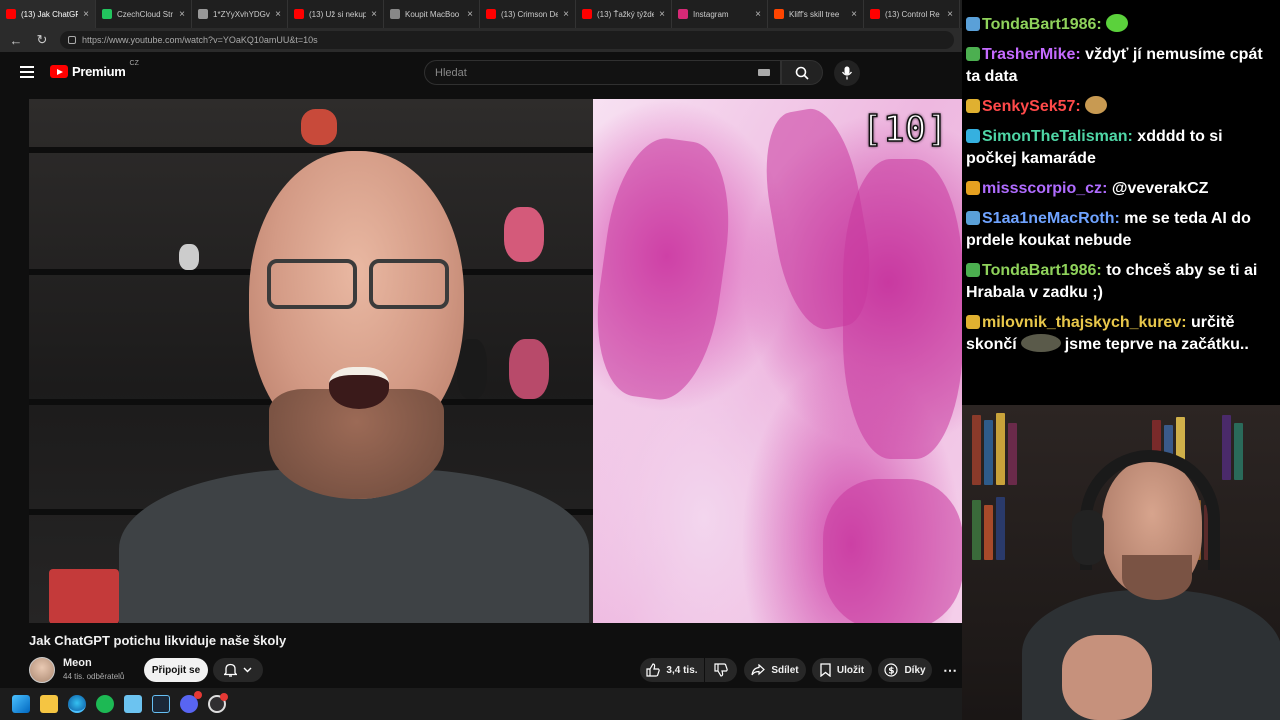 This screenshot has height=720, width=1280. Describe the element at coordinates (1042, 188) in the screenshot. I see `chat-username: missscorpio_cz` at that location.